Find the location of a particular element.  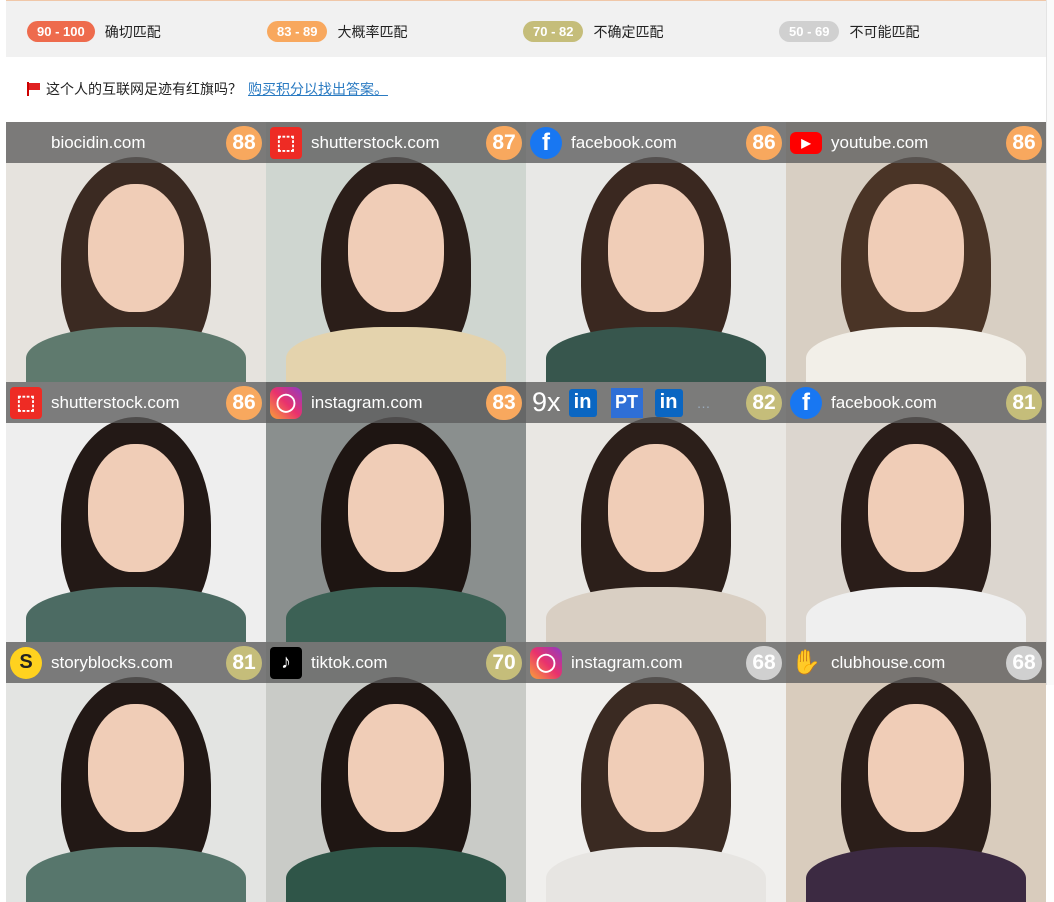

result-header: f facebook.com 86 is located at coordinates (656, 142).